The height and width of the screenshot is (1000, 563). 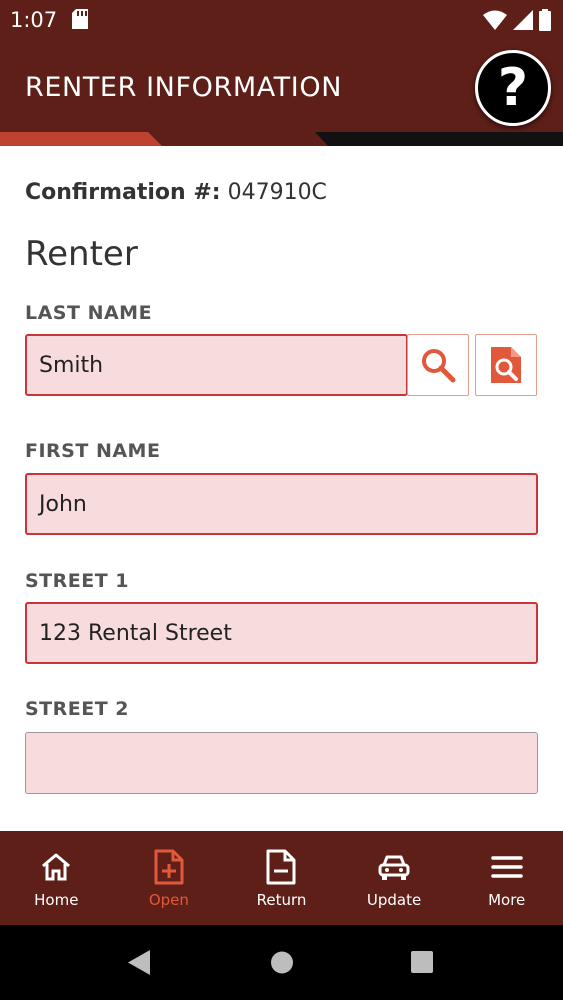 I want to click on nav-open: Open, so click(x=169, y=878).